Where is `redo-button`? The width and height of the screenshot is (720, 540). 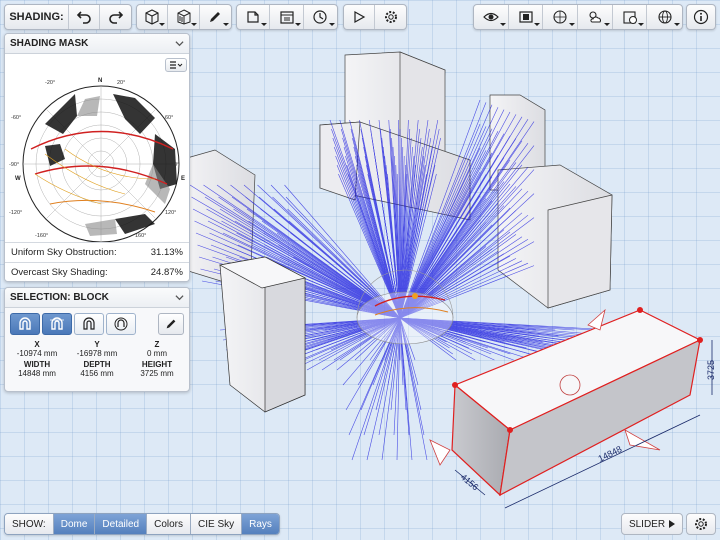 redo-button is located at coordinates (115, 17).